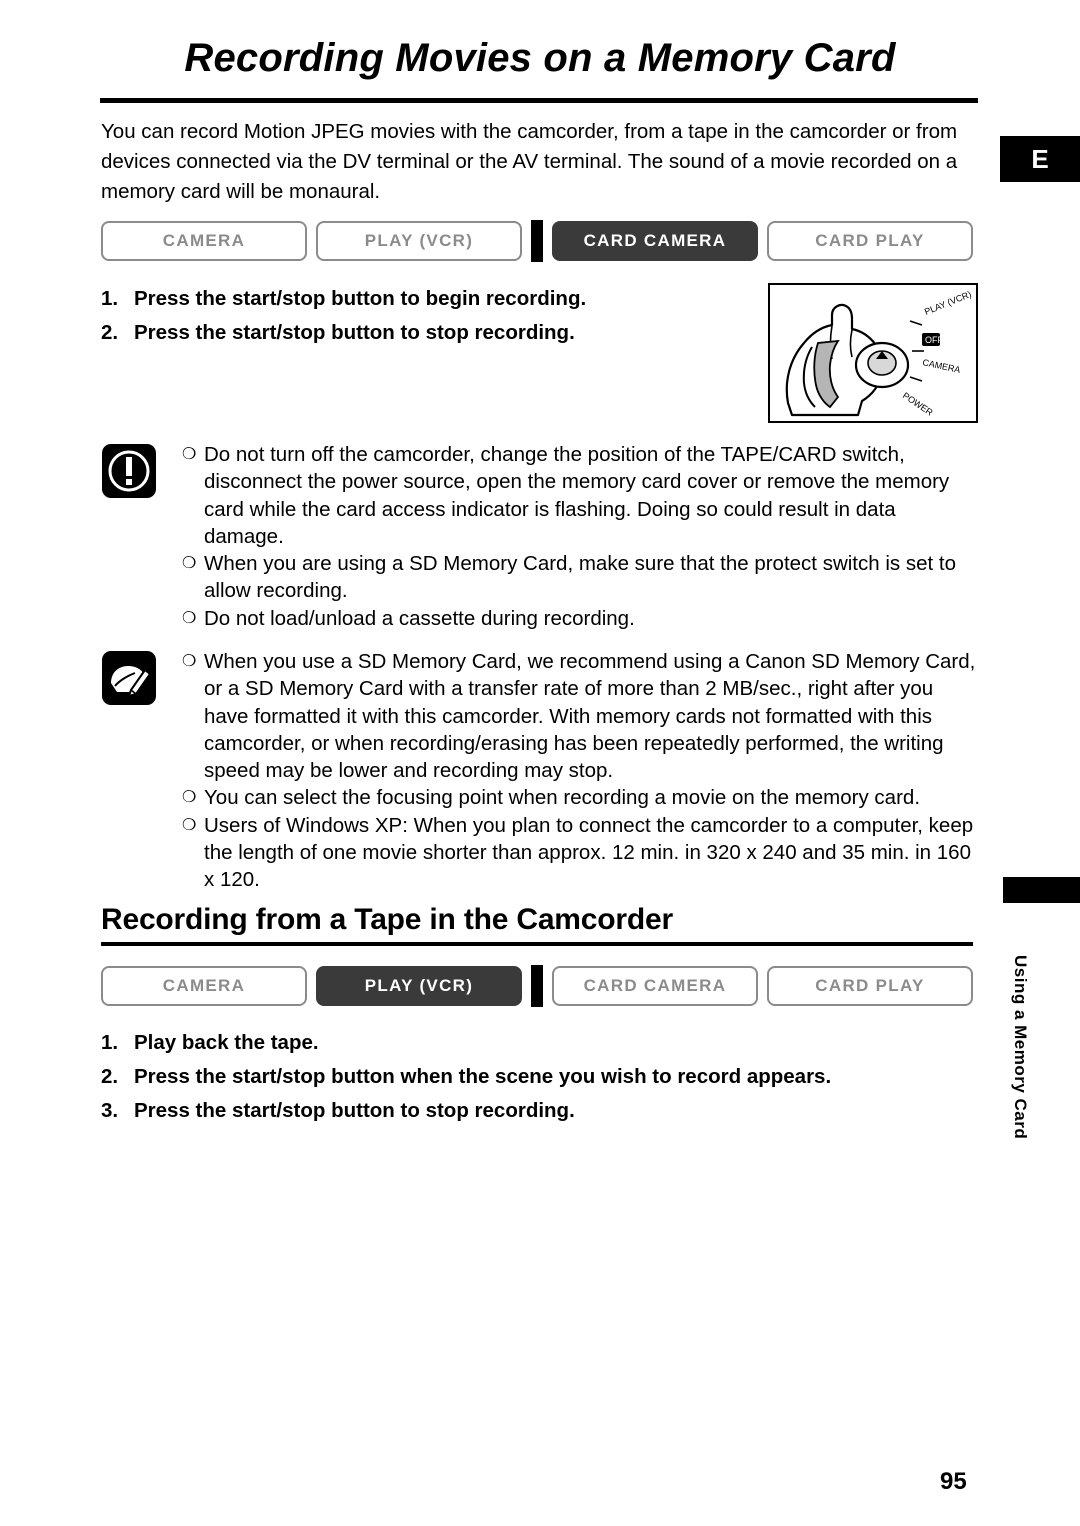 The width and height of the screenshot is (1080, 1526). I want to click on title-divider, so click(539, 100).